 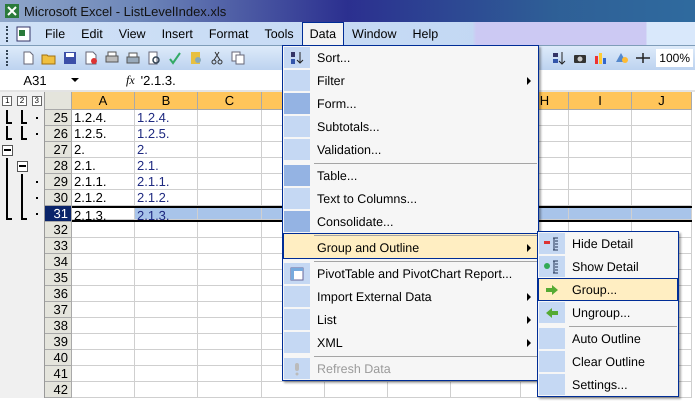 I want to click on menu-item: XML, so click(x=410, y=342).